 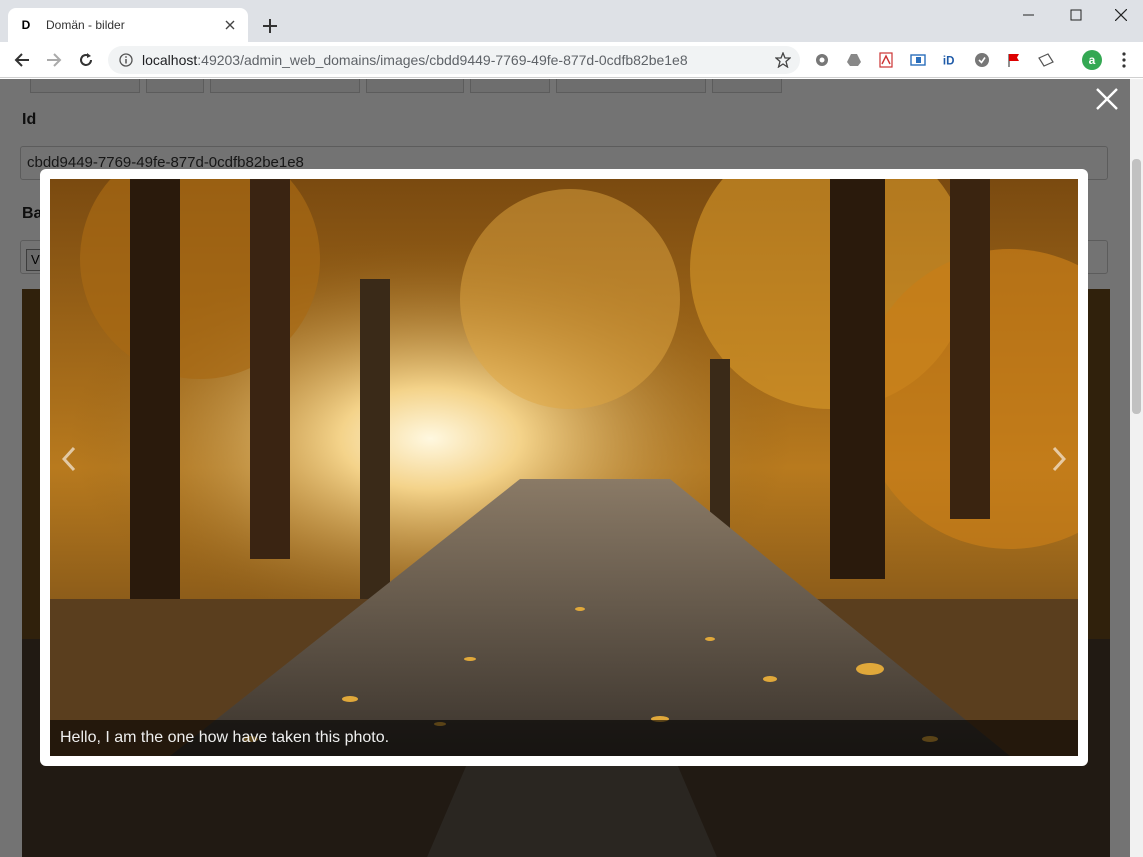 What do you see at coordinates (230, 25) in the screenshot?
I see `tab-close-icon` at bounding box center [230, 25].